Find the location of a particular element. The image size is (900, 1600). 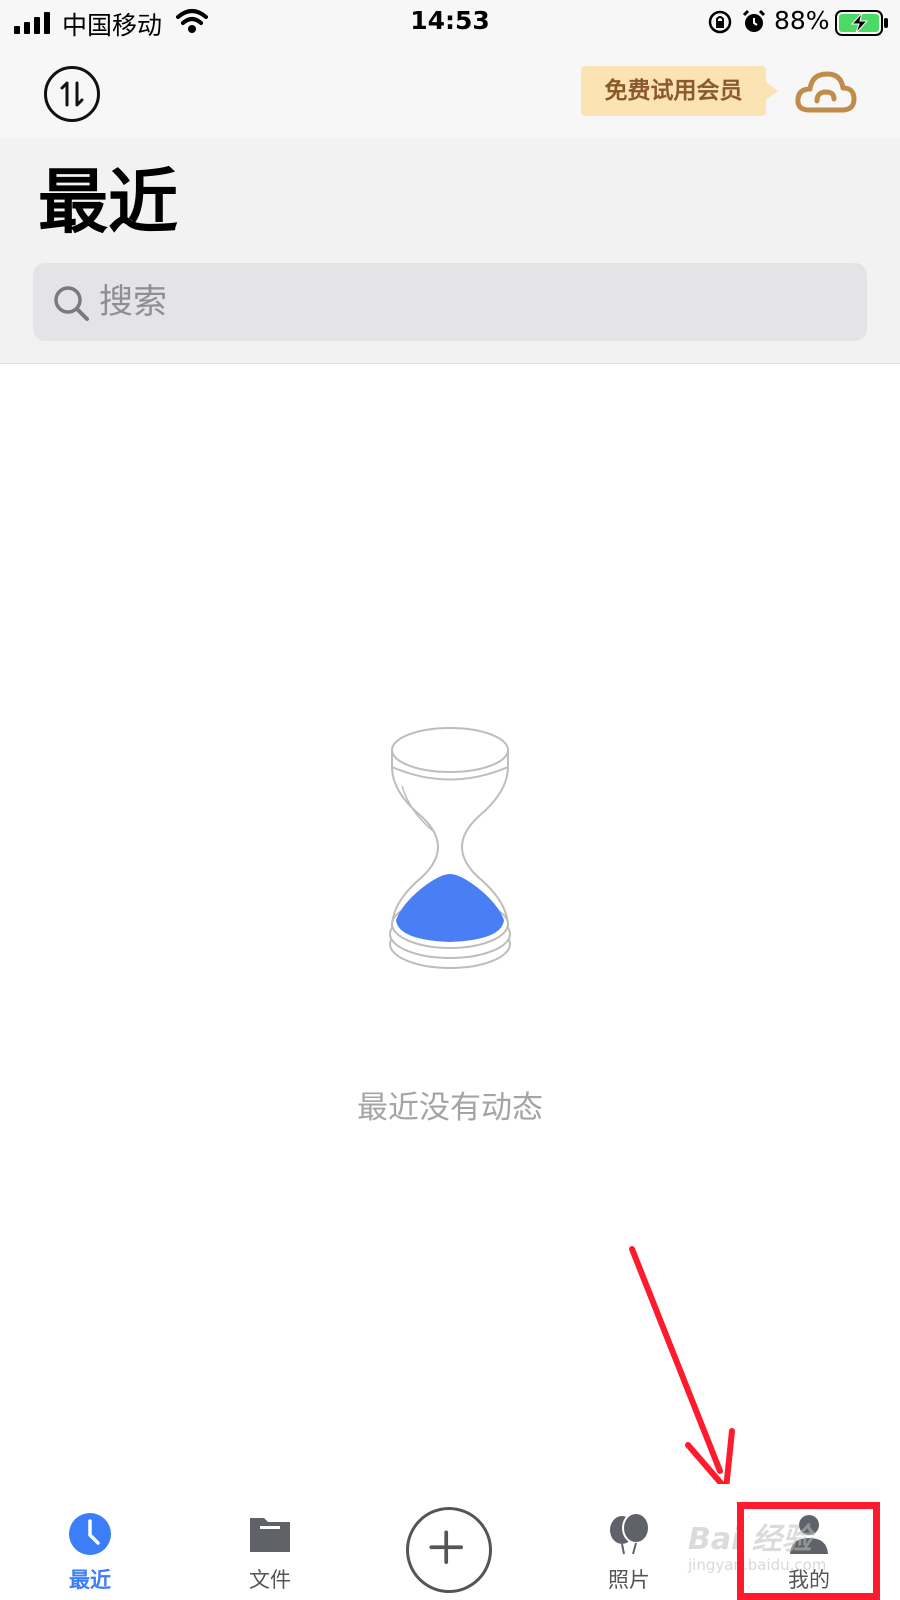

nav-bar: 免费试用会员 is located at coordinates (450, 91).